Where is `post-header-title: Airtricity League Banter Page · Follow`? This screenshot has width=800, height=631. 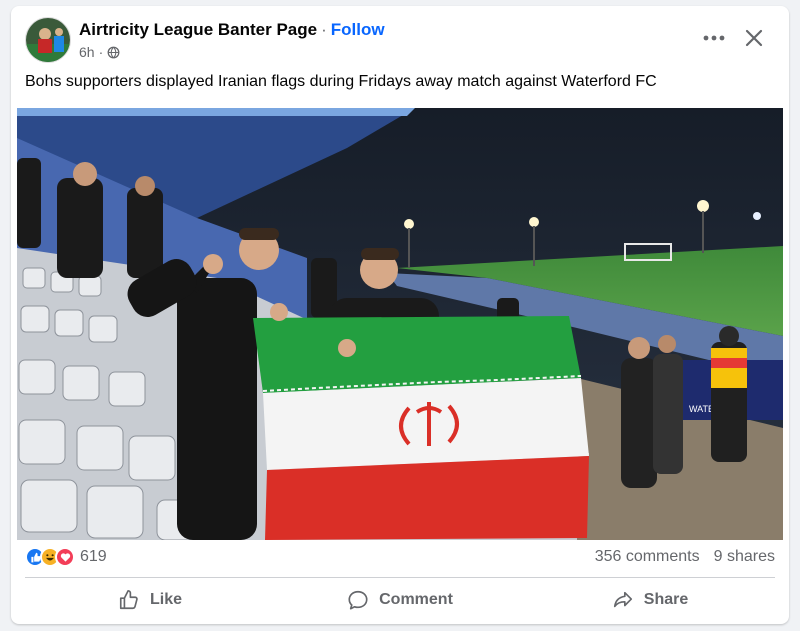
post-header-title: Airtricity League Banter Page · Follow is located at coordinates (232, 30).